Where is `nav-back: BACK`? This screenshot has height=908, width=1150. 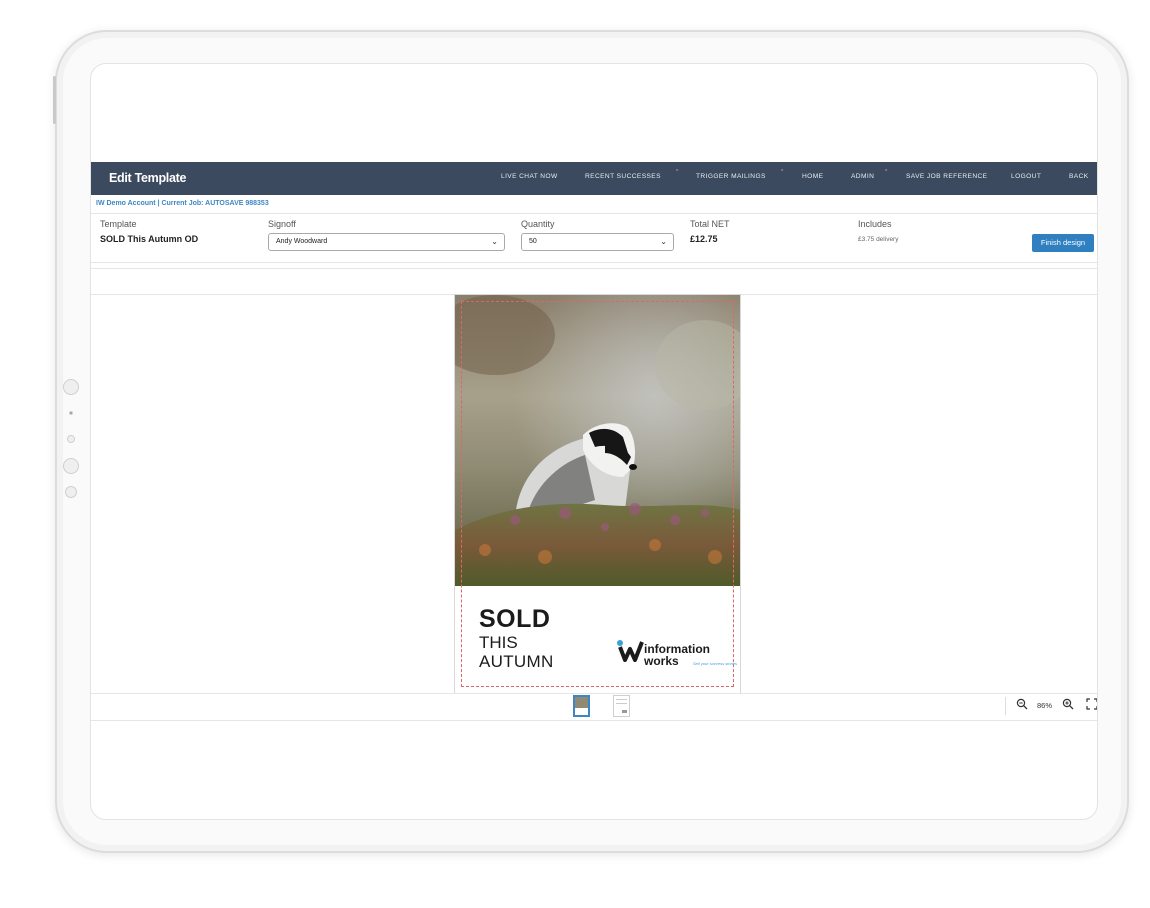 nav-back: BACK is located at coordinates (1079, 176).